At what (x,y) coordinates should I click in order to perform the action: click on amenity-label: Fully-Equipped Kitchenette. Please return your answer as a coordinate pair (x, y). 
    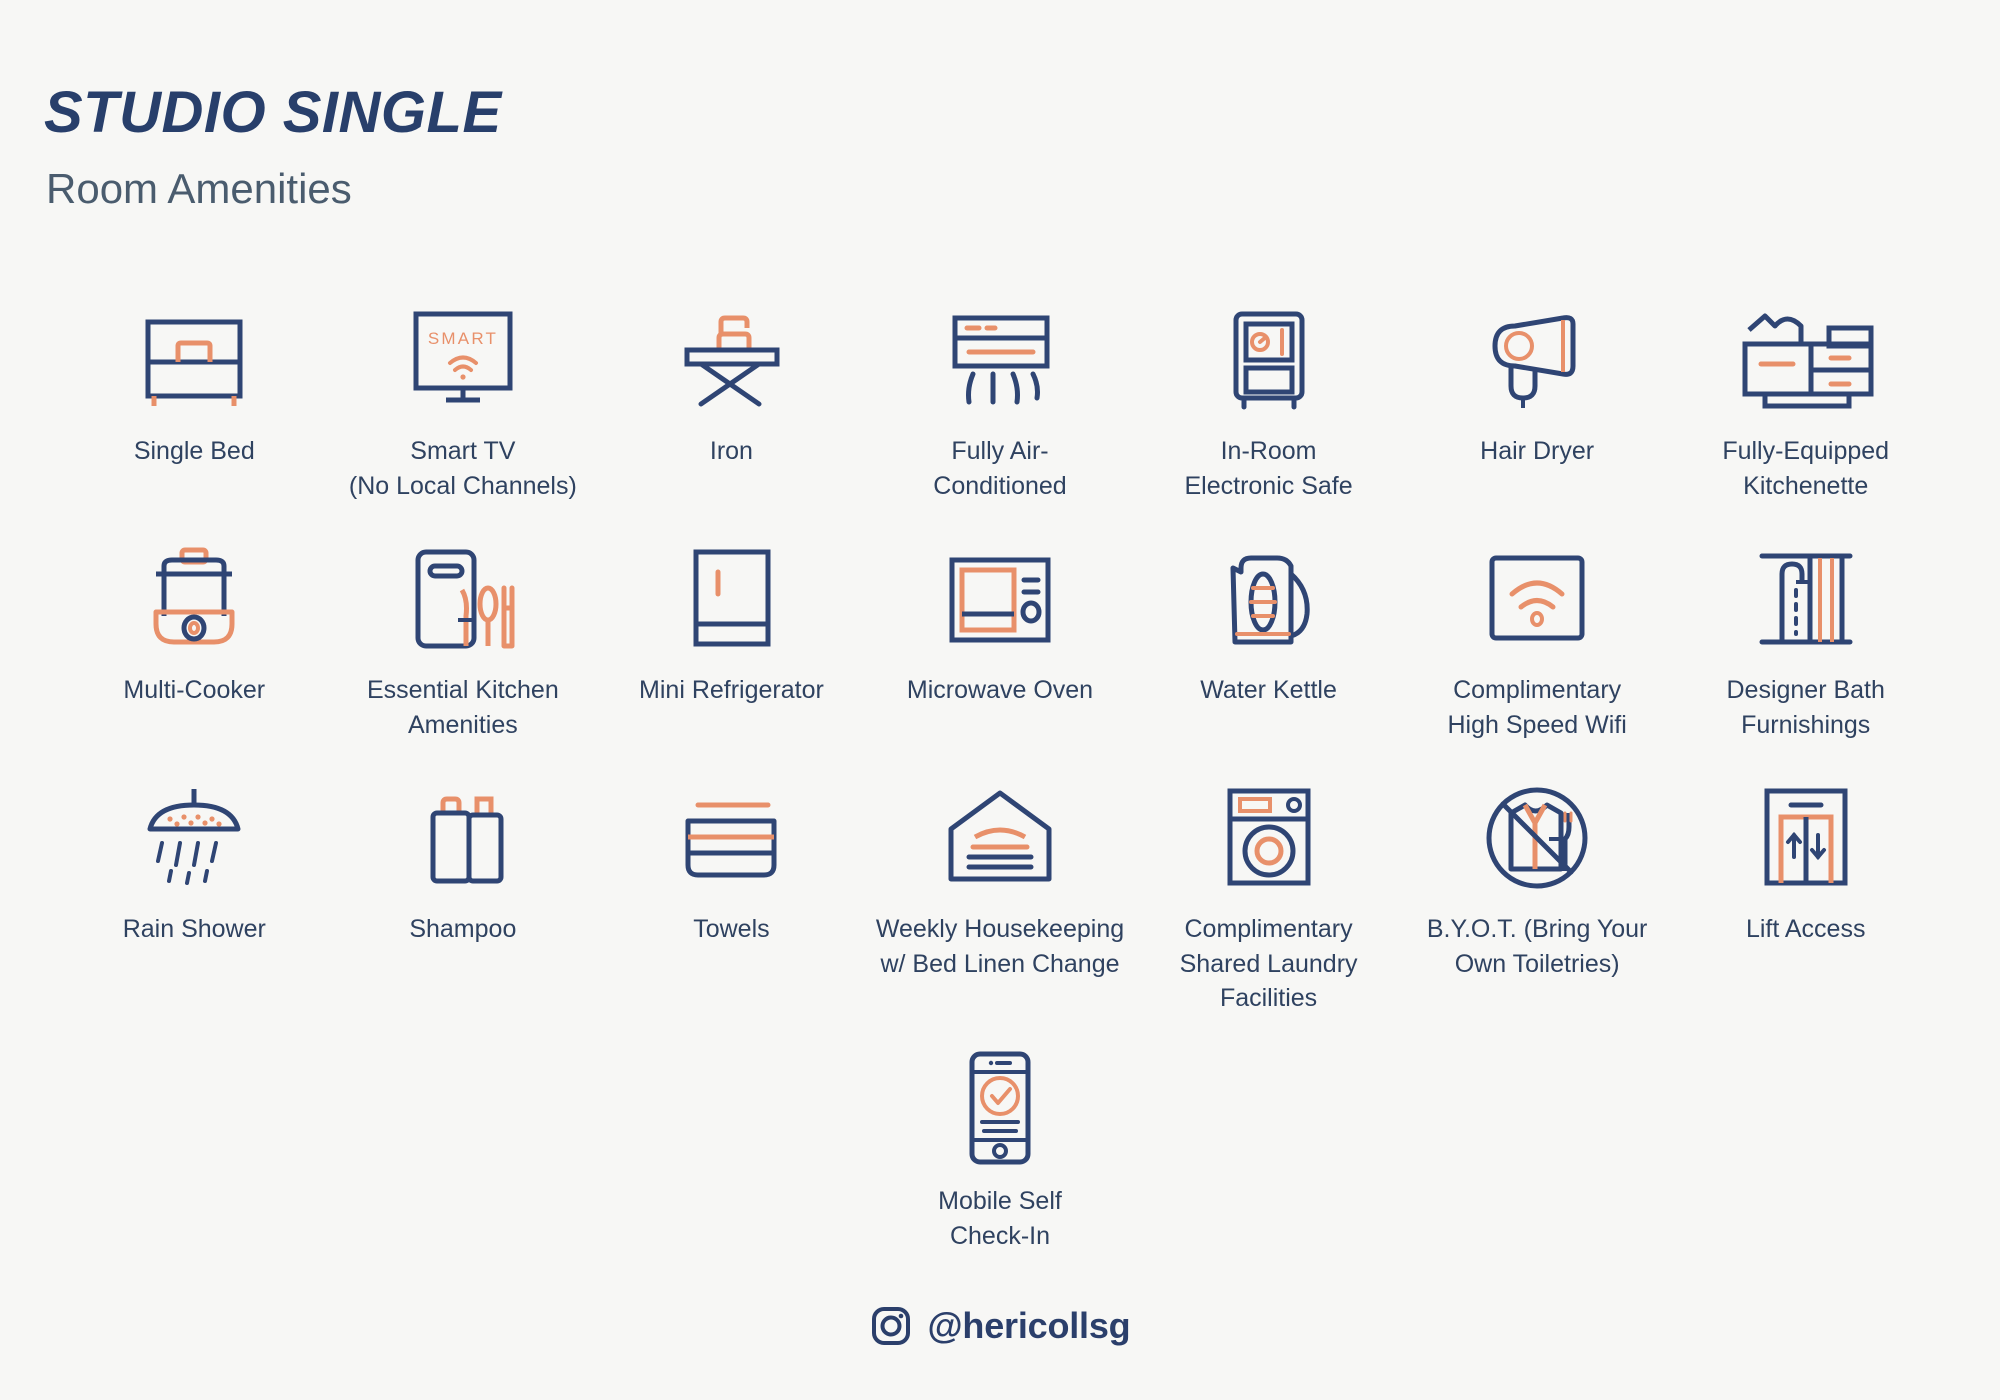
    Looking at the image, I should click on (1806, 468).